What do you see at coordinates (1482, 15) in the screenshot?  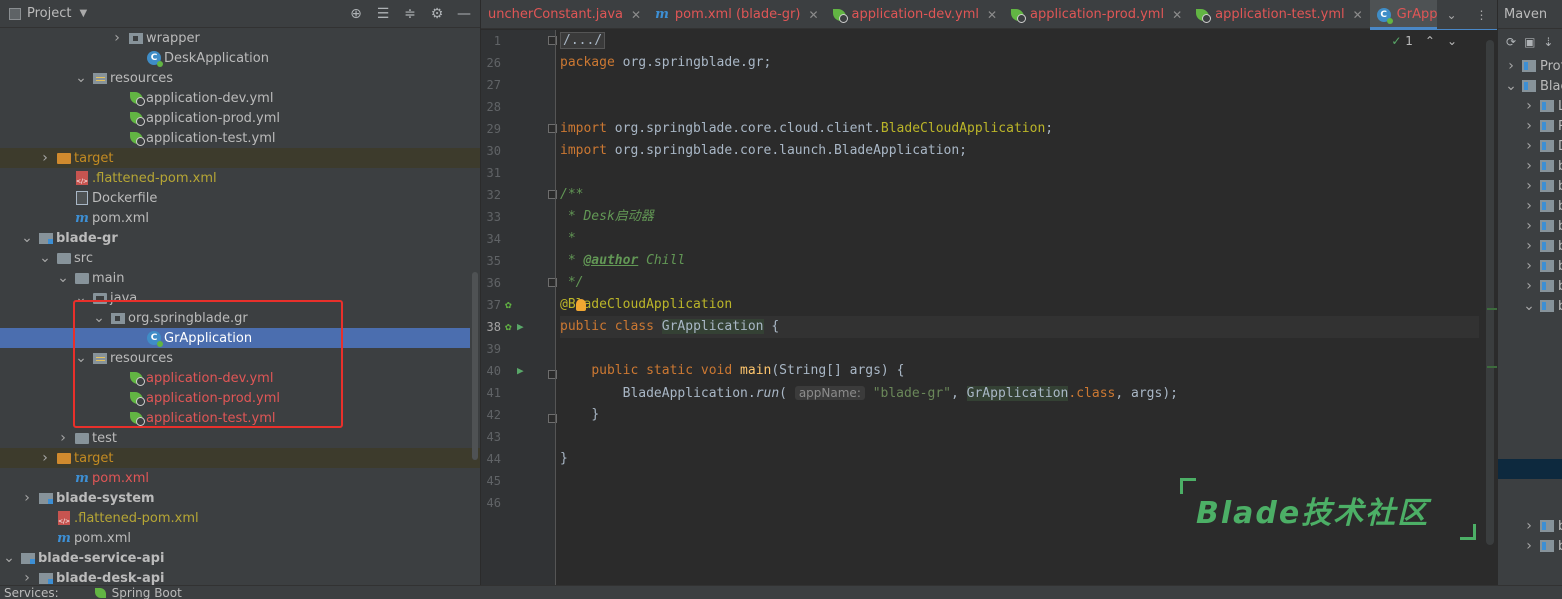 I see `more-icon: ⋮` at bounding box center [1482, 15].